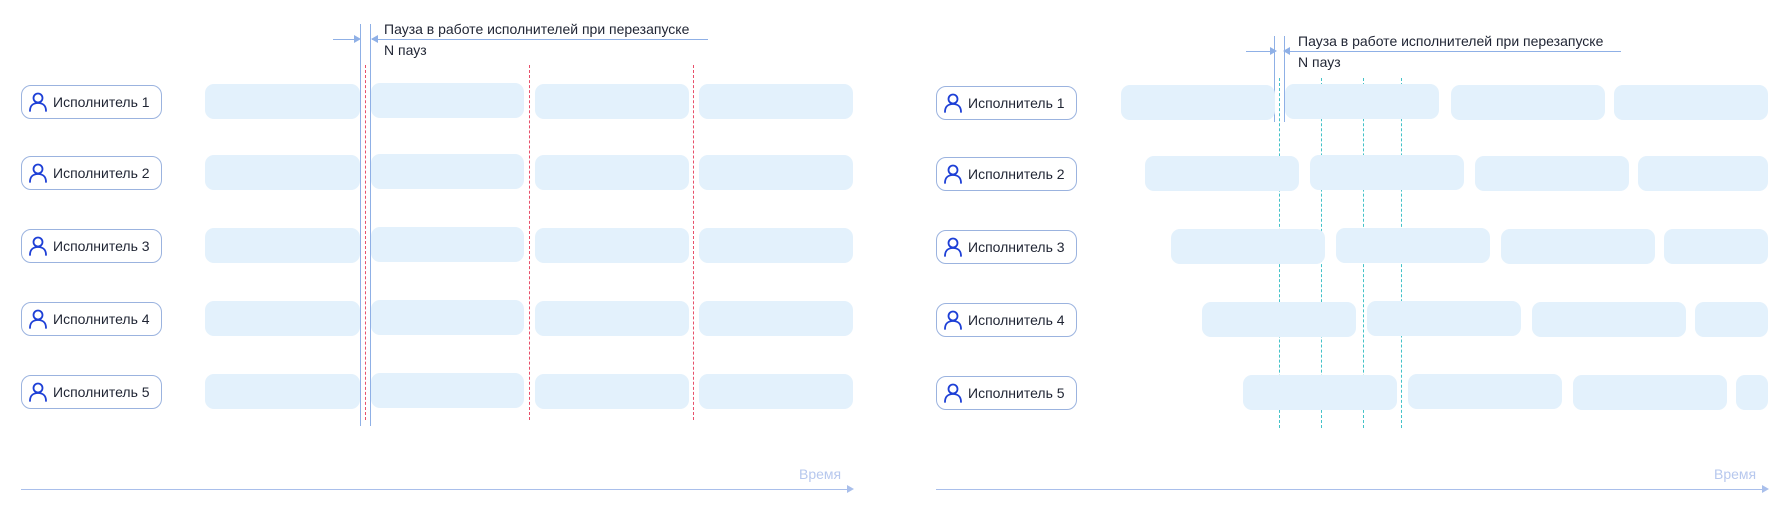 This screenshot has height=505, width=1787. What do you see at coordinates (370, 225) in the screenshot?
I see `pause-end-line` at bounding box center [370, 225].